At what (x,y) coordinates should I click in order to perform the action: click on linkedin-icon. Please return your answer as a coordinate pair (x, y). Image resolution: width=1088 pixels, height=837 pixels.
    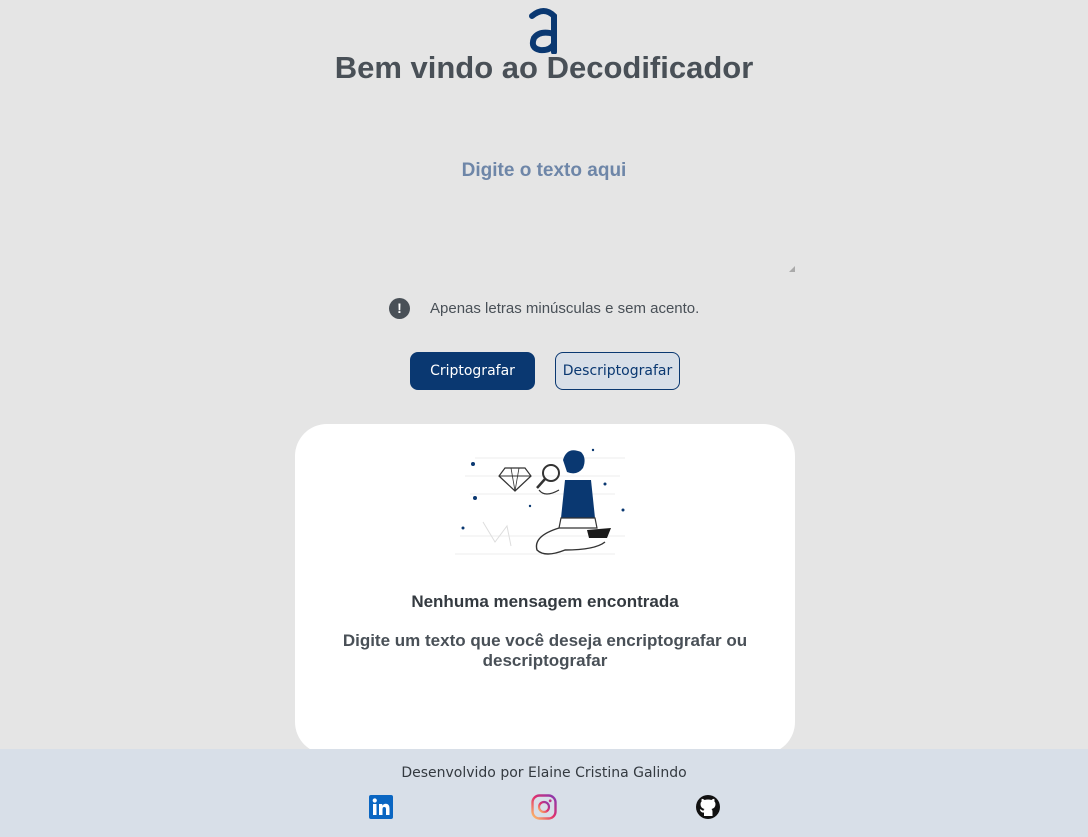
    Looking at the image, I should click on (381, 807).